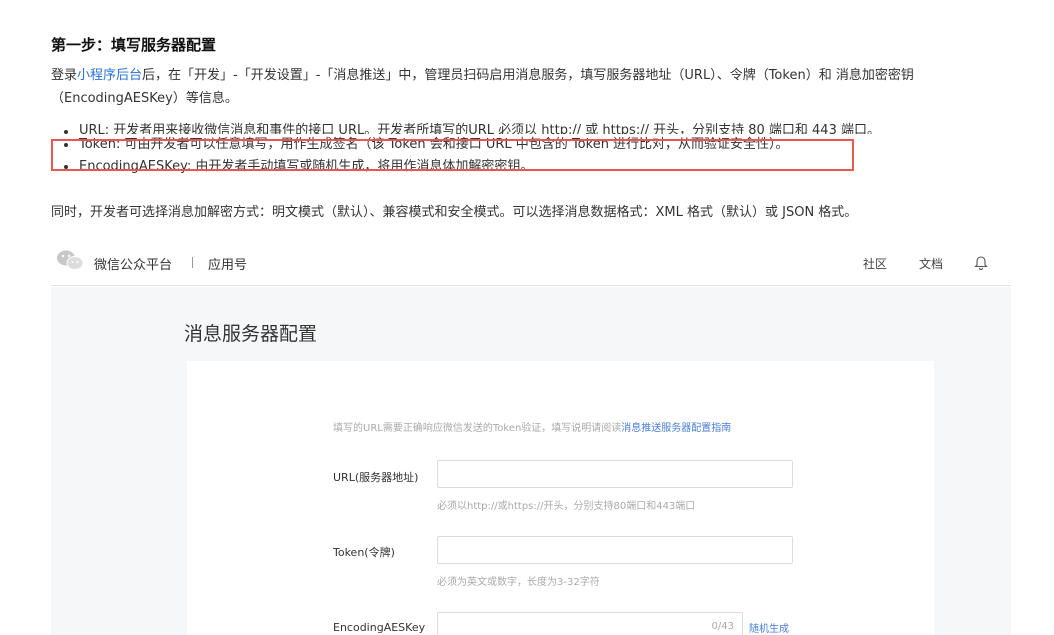 The width and height of the screenshot is (1054, 635). What do you see at coordinates (722, 626) in the screenshot?
I see `aeskey-counter: 0/43` at bounding box center [722, 626].